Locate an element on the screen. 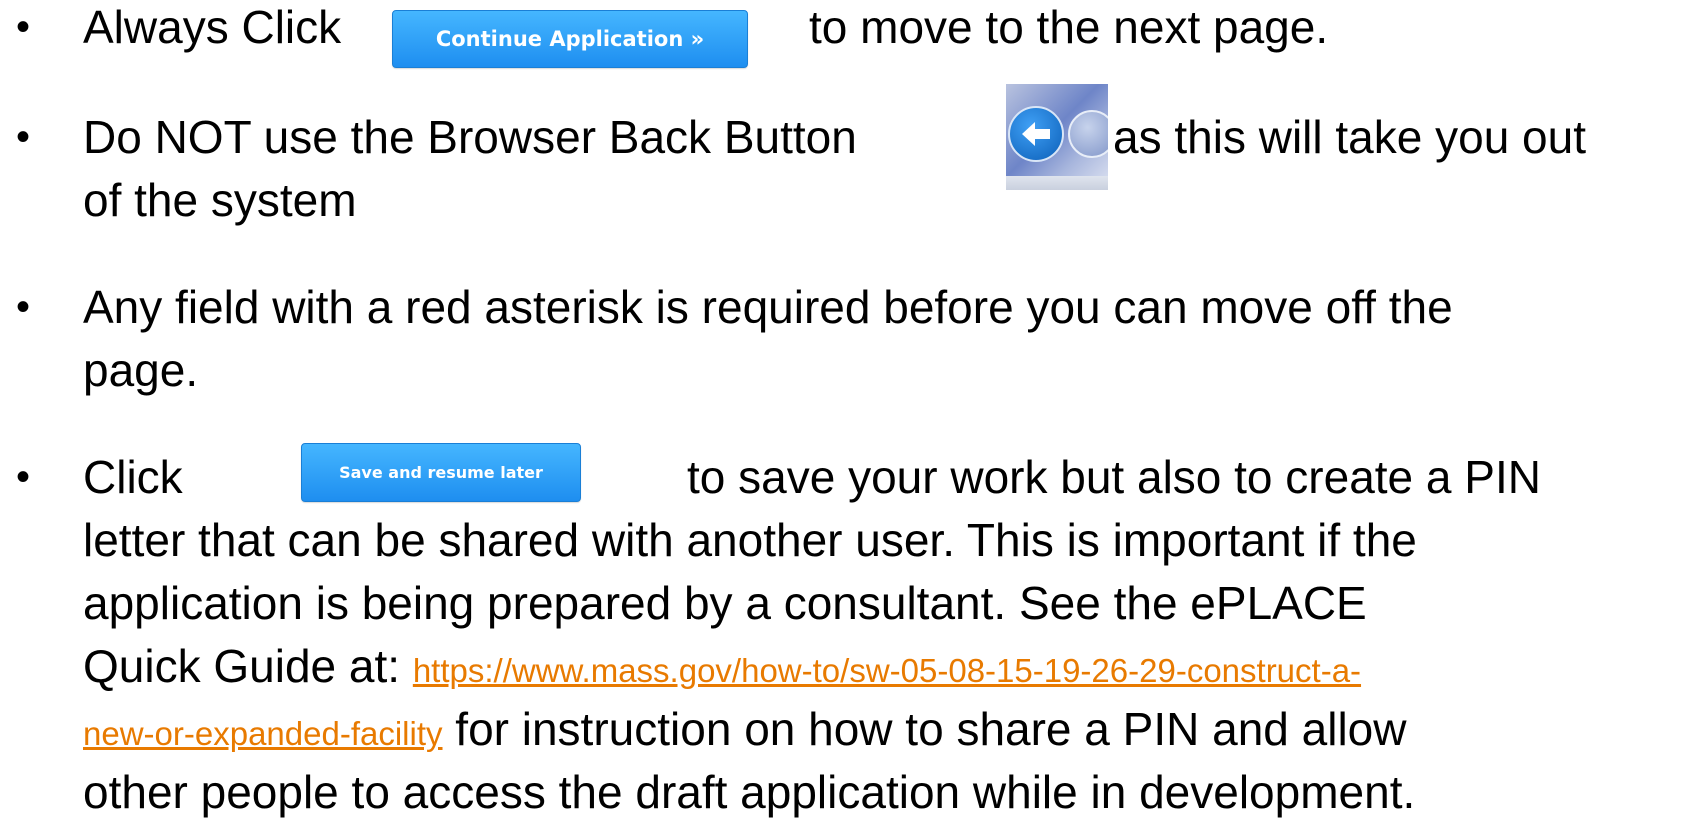  back-arrow-icon is located at coordinates (1036, 134).